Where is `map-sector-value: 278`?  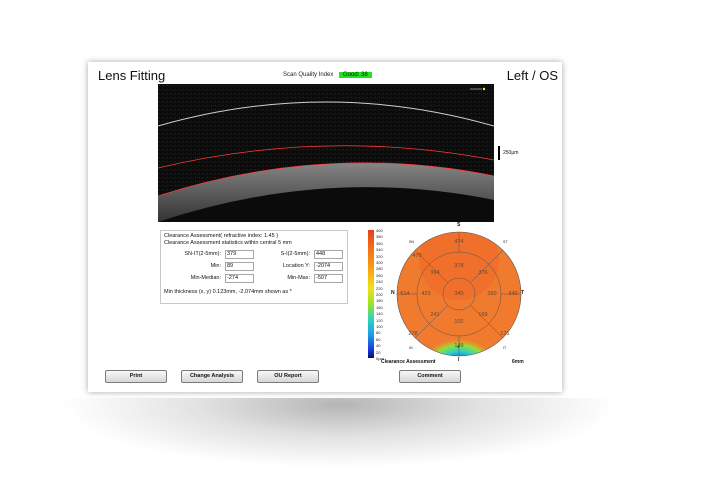 map-sector-value: 278 is located at coordinates (413, 334).